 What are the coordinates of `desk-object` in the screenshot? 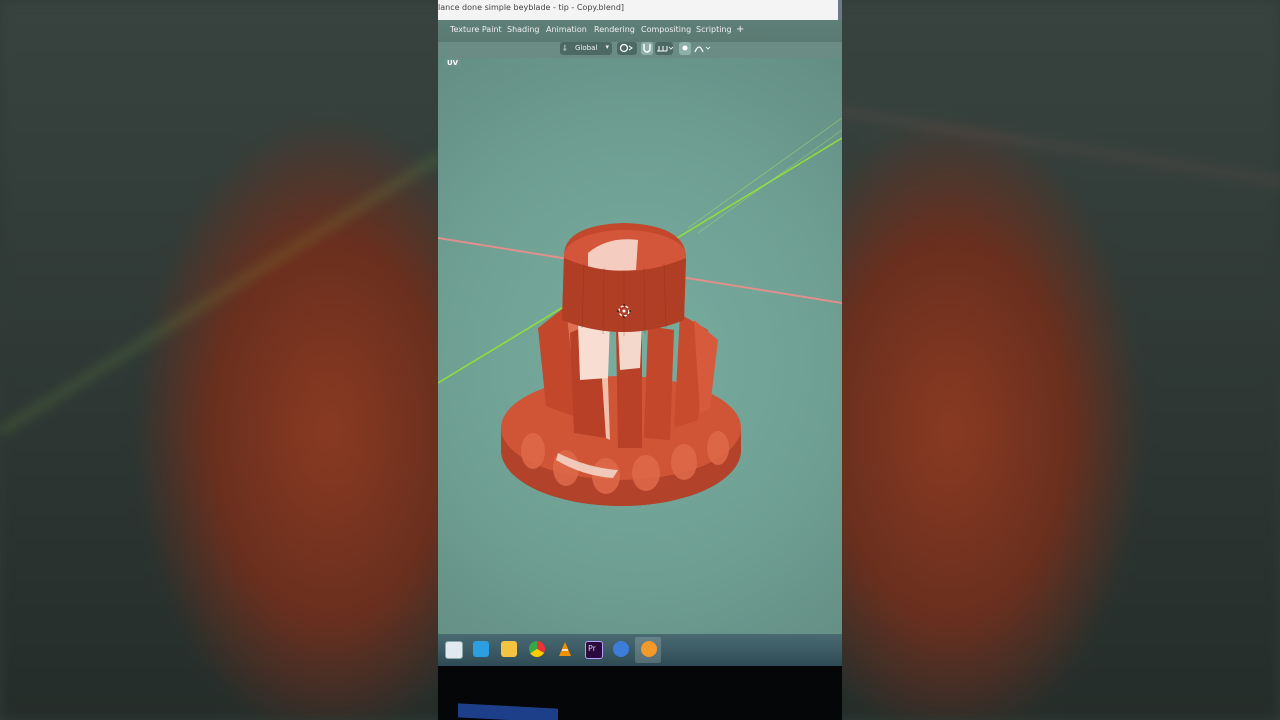 It's located at (508, 711).